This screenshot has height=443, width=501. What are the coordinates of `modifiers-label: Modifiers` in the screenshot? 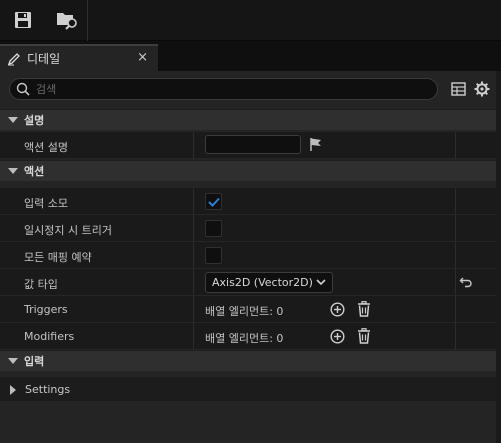 It's located at (49, 336).